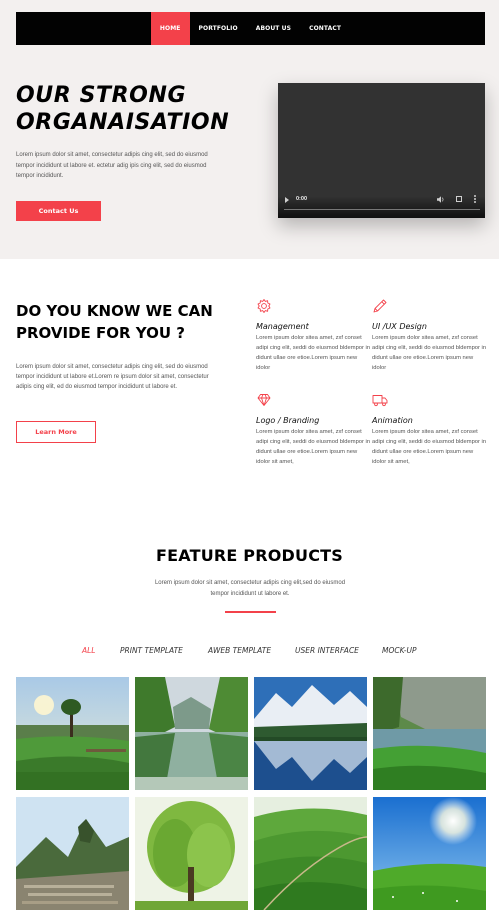 This screenshot has height=923, width=499. I want to click on gallery-item-willow-tree, so click(191, 853).